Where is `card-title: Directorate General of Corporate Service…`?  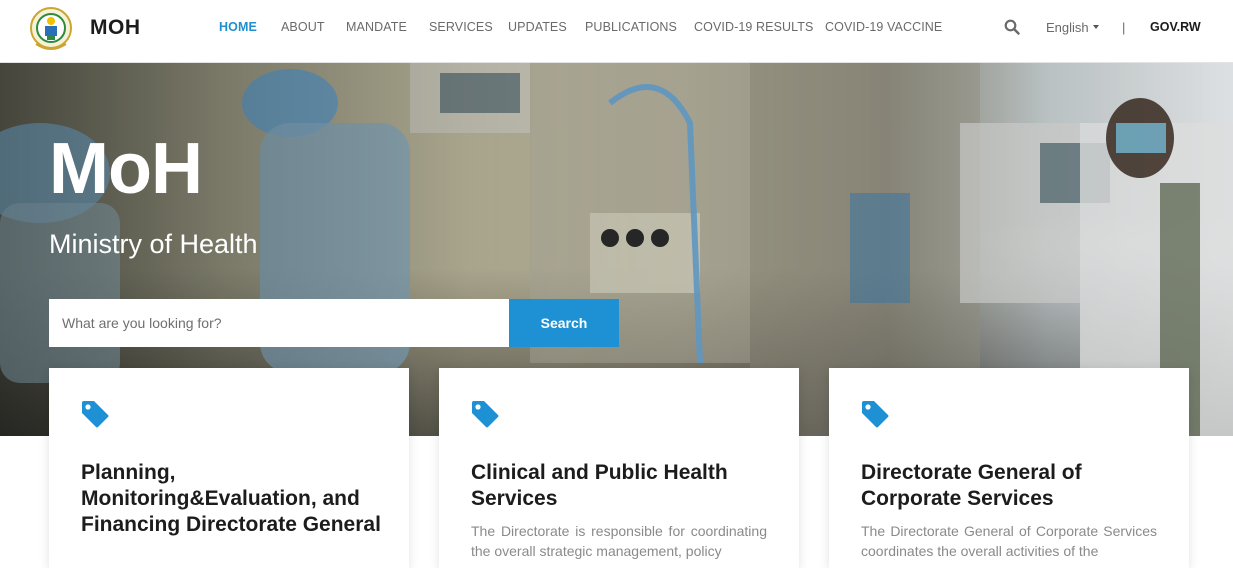 card-title: Directorate General of Corporate Service… is located at coordinates (1011, 486).